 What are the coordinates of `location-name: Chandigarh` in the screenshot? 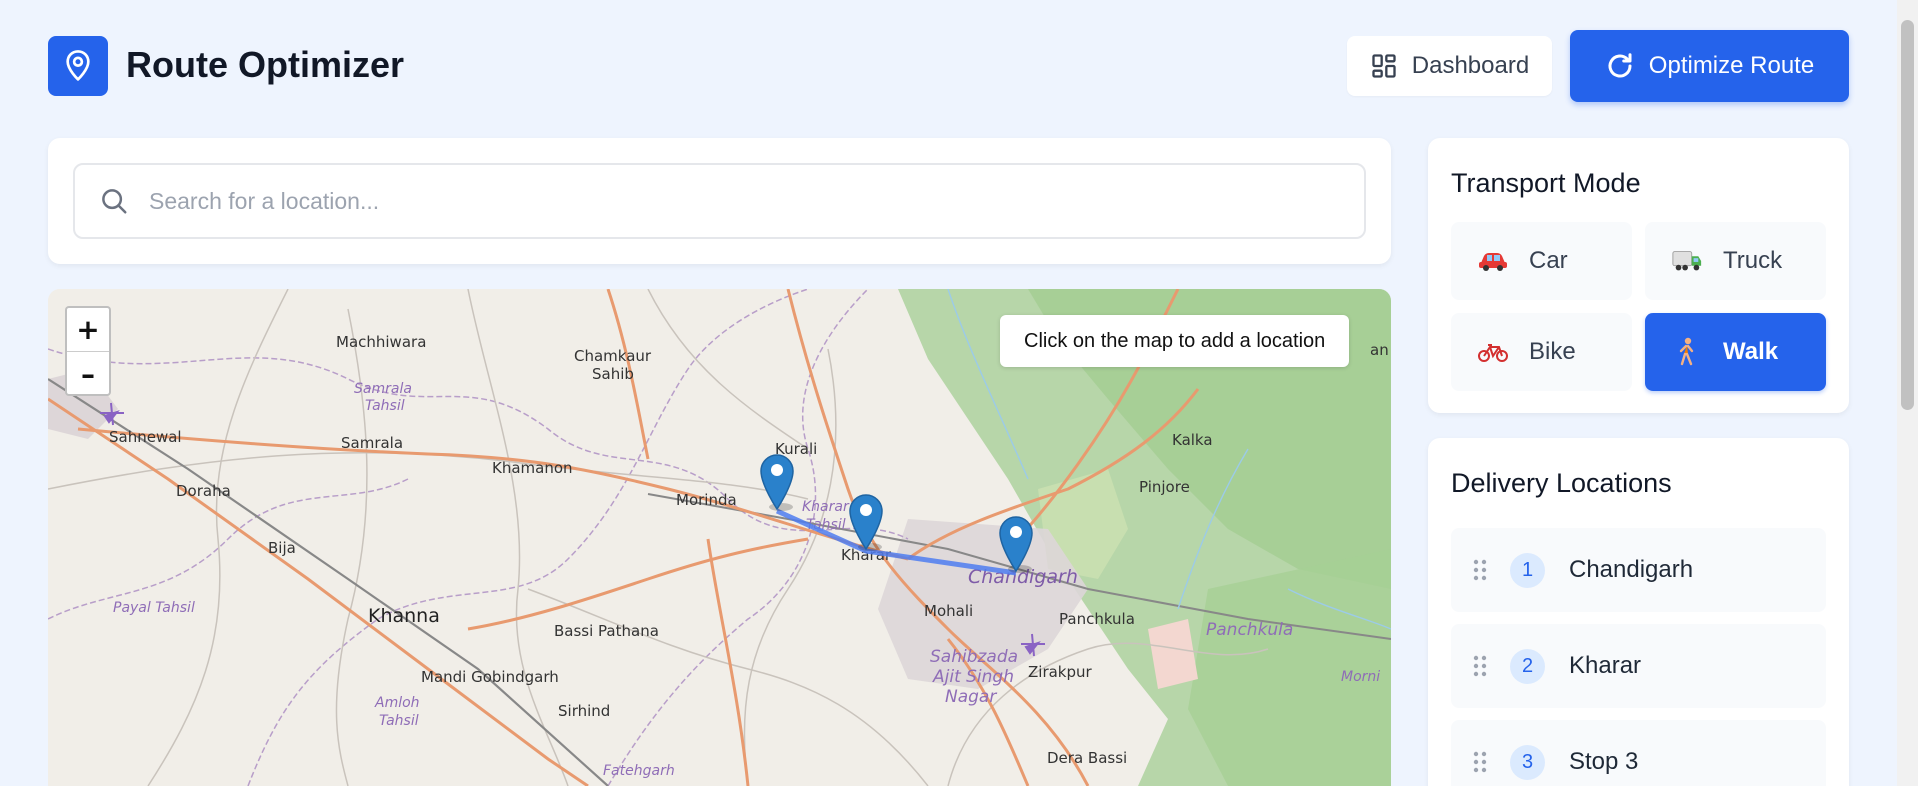 It's located at (1631, 569).